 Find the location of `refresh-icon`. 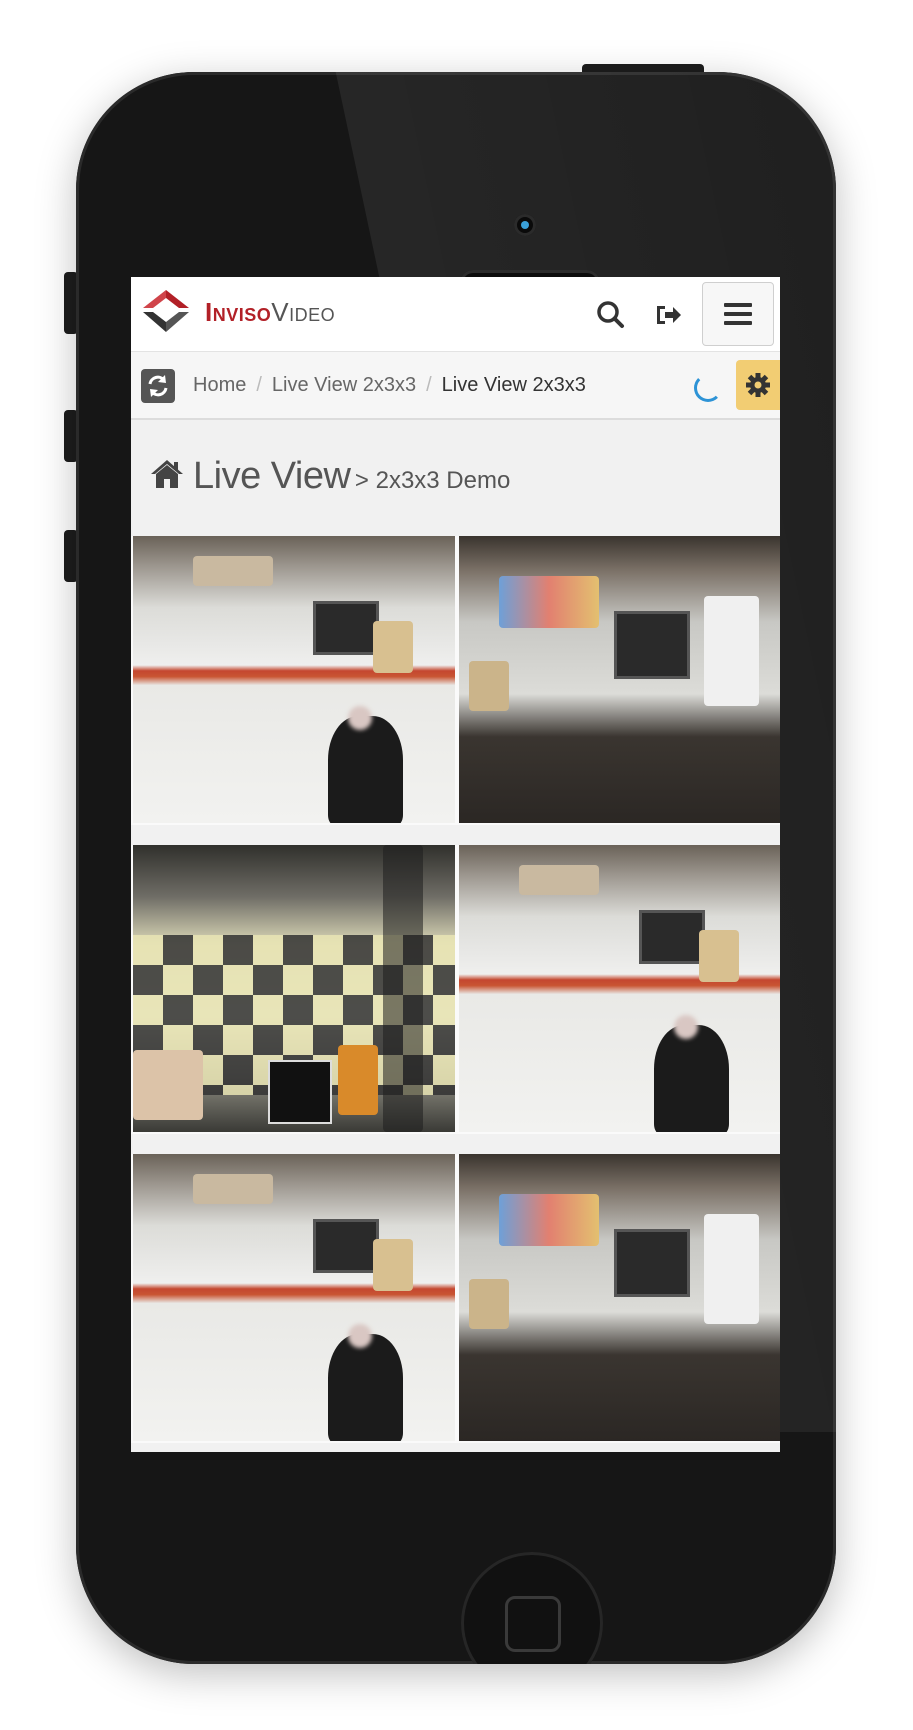

refresh-icon is located at coordinates (158, 386).